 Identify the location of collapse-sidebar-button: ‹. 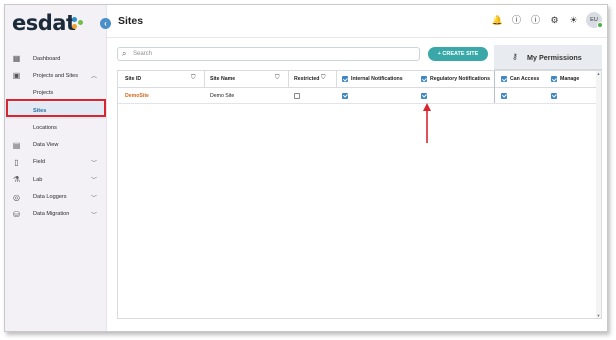
(105, 23).